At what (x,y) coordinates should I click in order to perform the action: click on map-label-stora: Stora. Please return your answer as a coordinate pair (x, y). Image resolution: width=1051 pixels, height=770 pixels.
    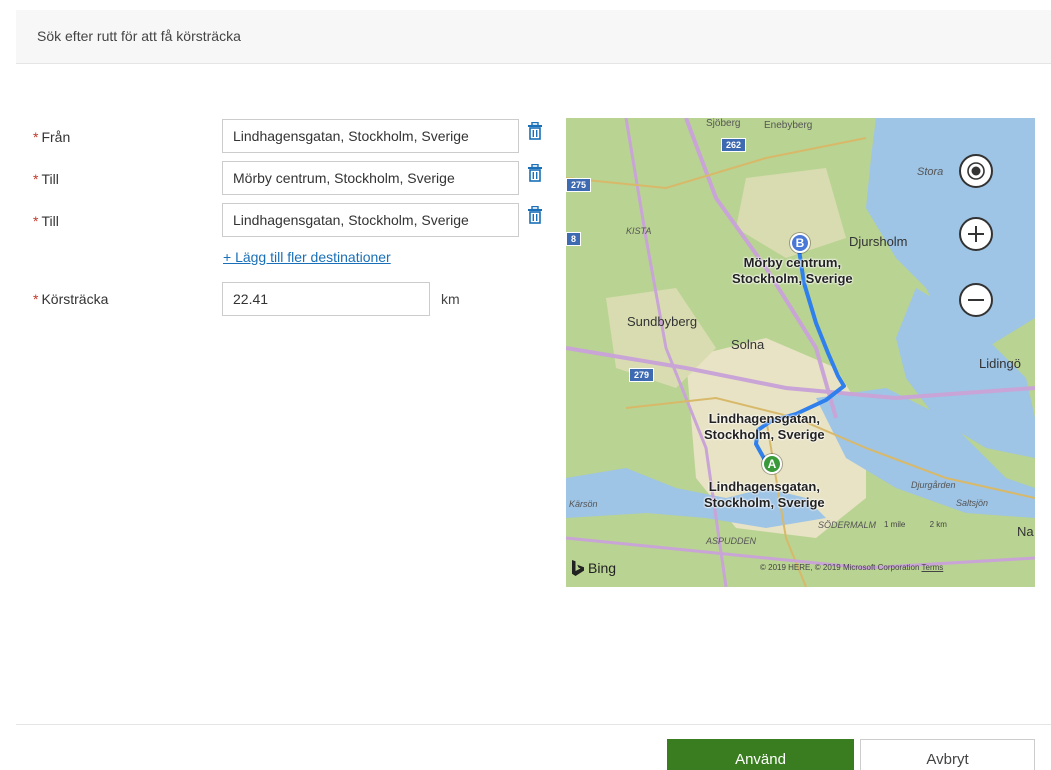
    Looking at the image, I should click on (930, 172).